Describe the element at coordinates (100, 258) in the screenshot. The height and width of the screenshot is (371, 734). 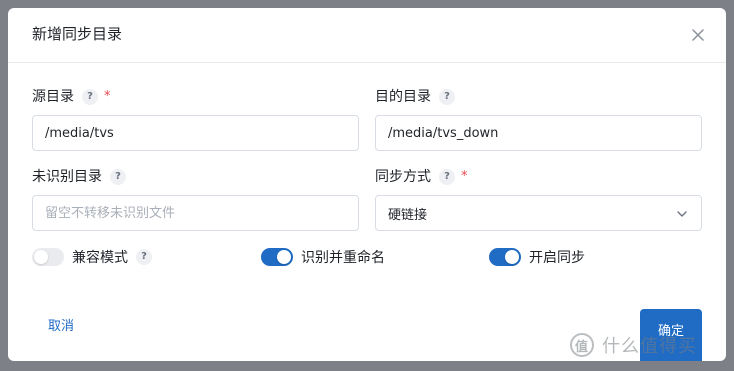
I see `compat-mode-label: 兼容模式` at that location.